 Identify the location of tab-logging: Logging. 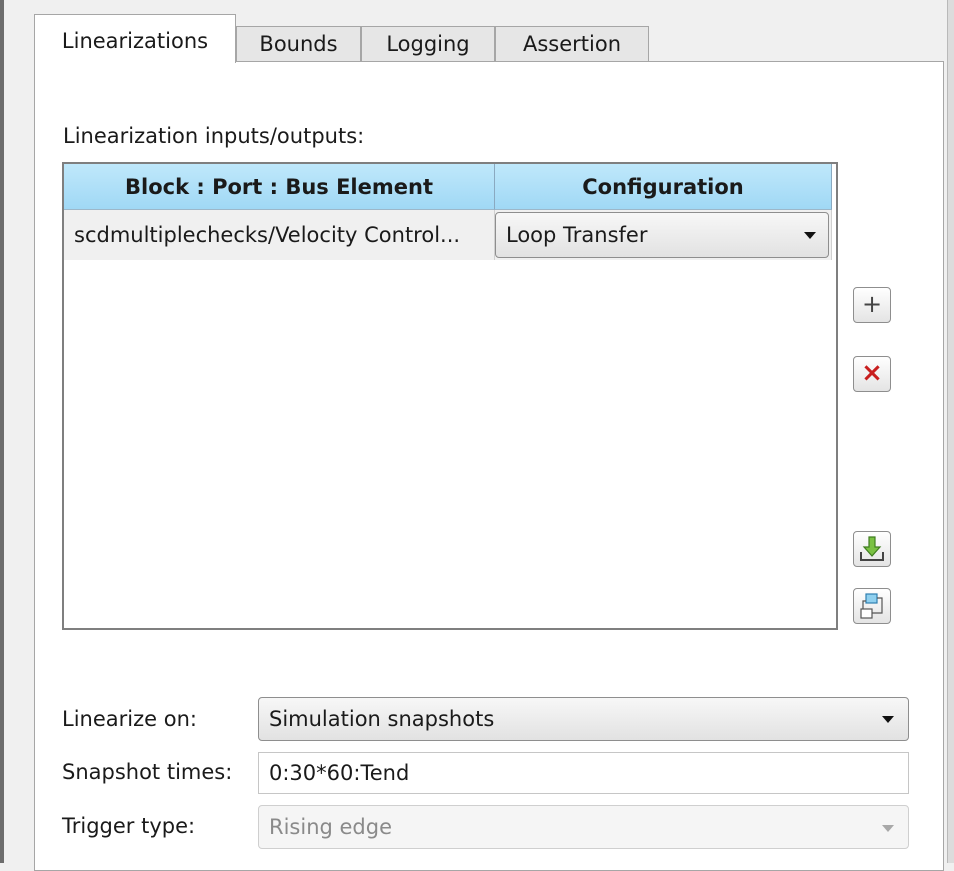
(428, 44).